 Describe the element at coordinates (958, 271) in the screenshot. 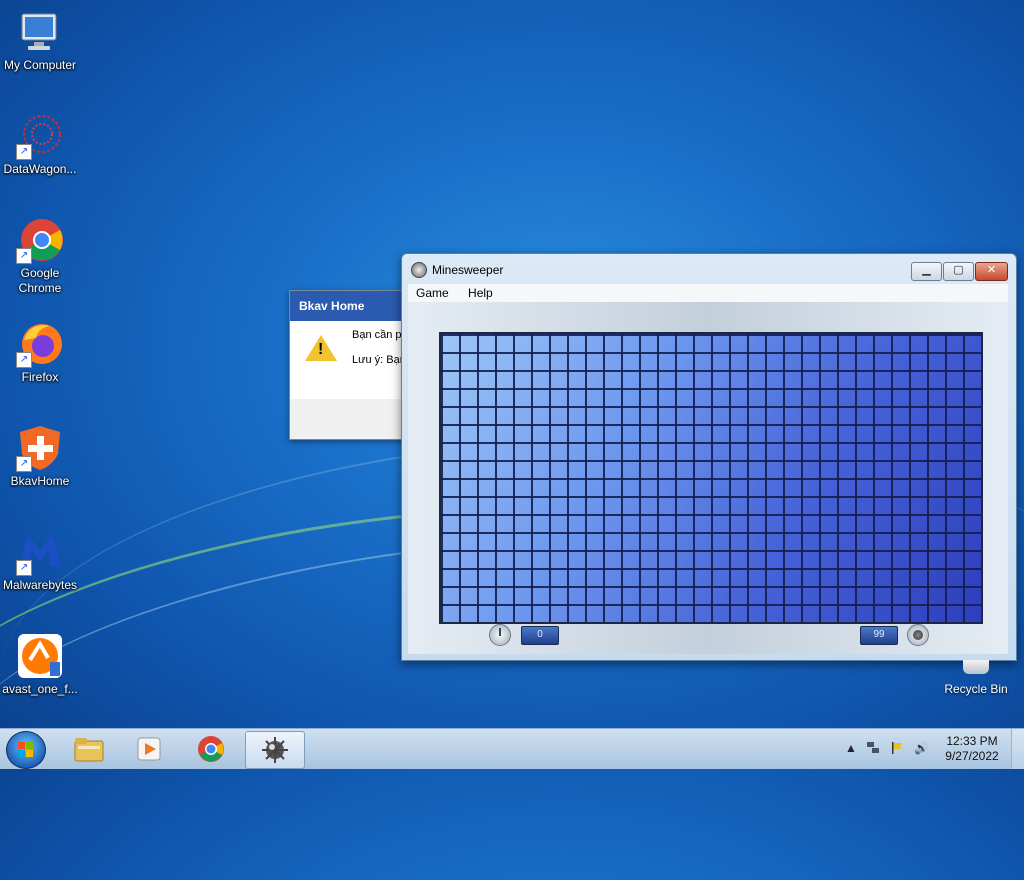

I see `maximize-button: ▢` at that location.